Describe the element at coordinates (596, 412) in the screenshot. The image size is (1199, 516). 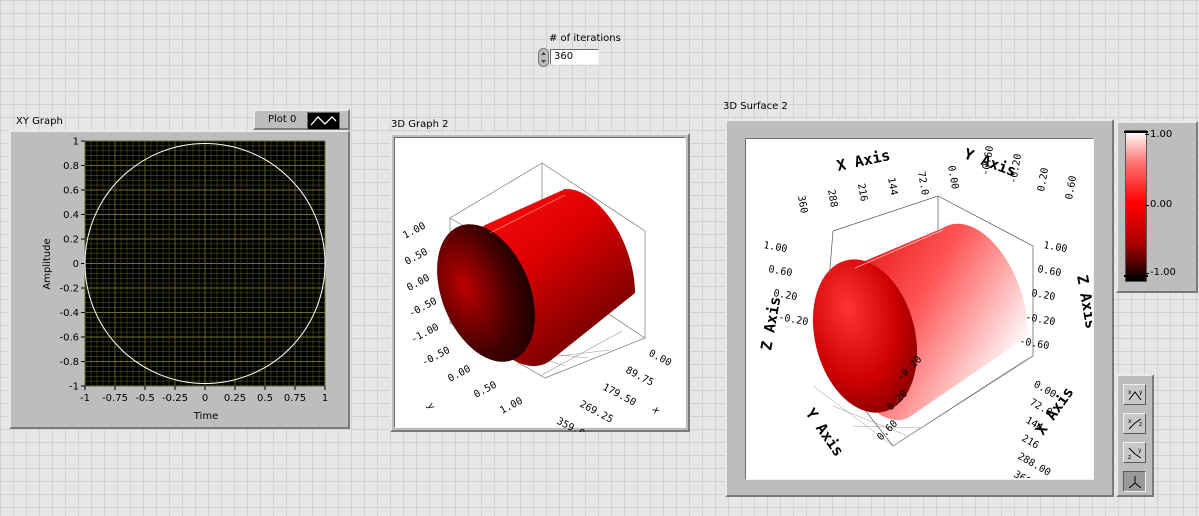
I see `graph3d-x-tick-label: 269.25` at that location.